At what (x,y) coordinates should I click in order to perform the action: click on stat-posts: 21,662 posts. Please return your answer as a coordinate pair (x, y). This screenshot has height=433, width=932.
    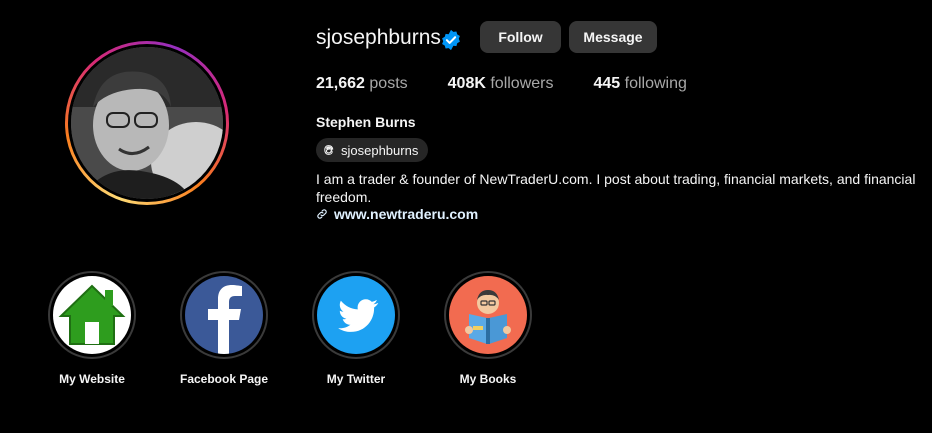
    Looking at the image, I should click on (362, 84).